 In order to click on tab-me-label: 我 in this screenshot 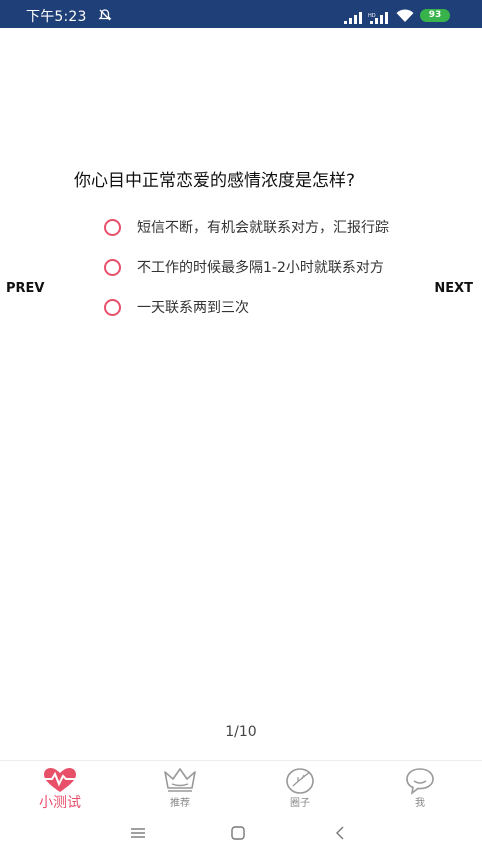, I will do `click(420, 803)`.